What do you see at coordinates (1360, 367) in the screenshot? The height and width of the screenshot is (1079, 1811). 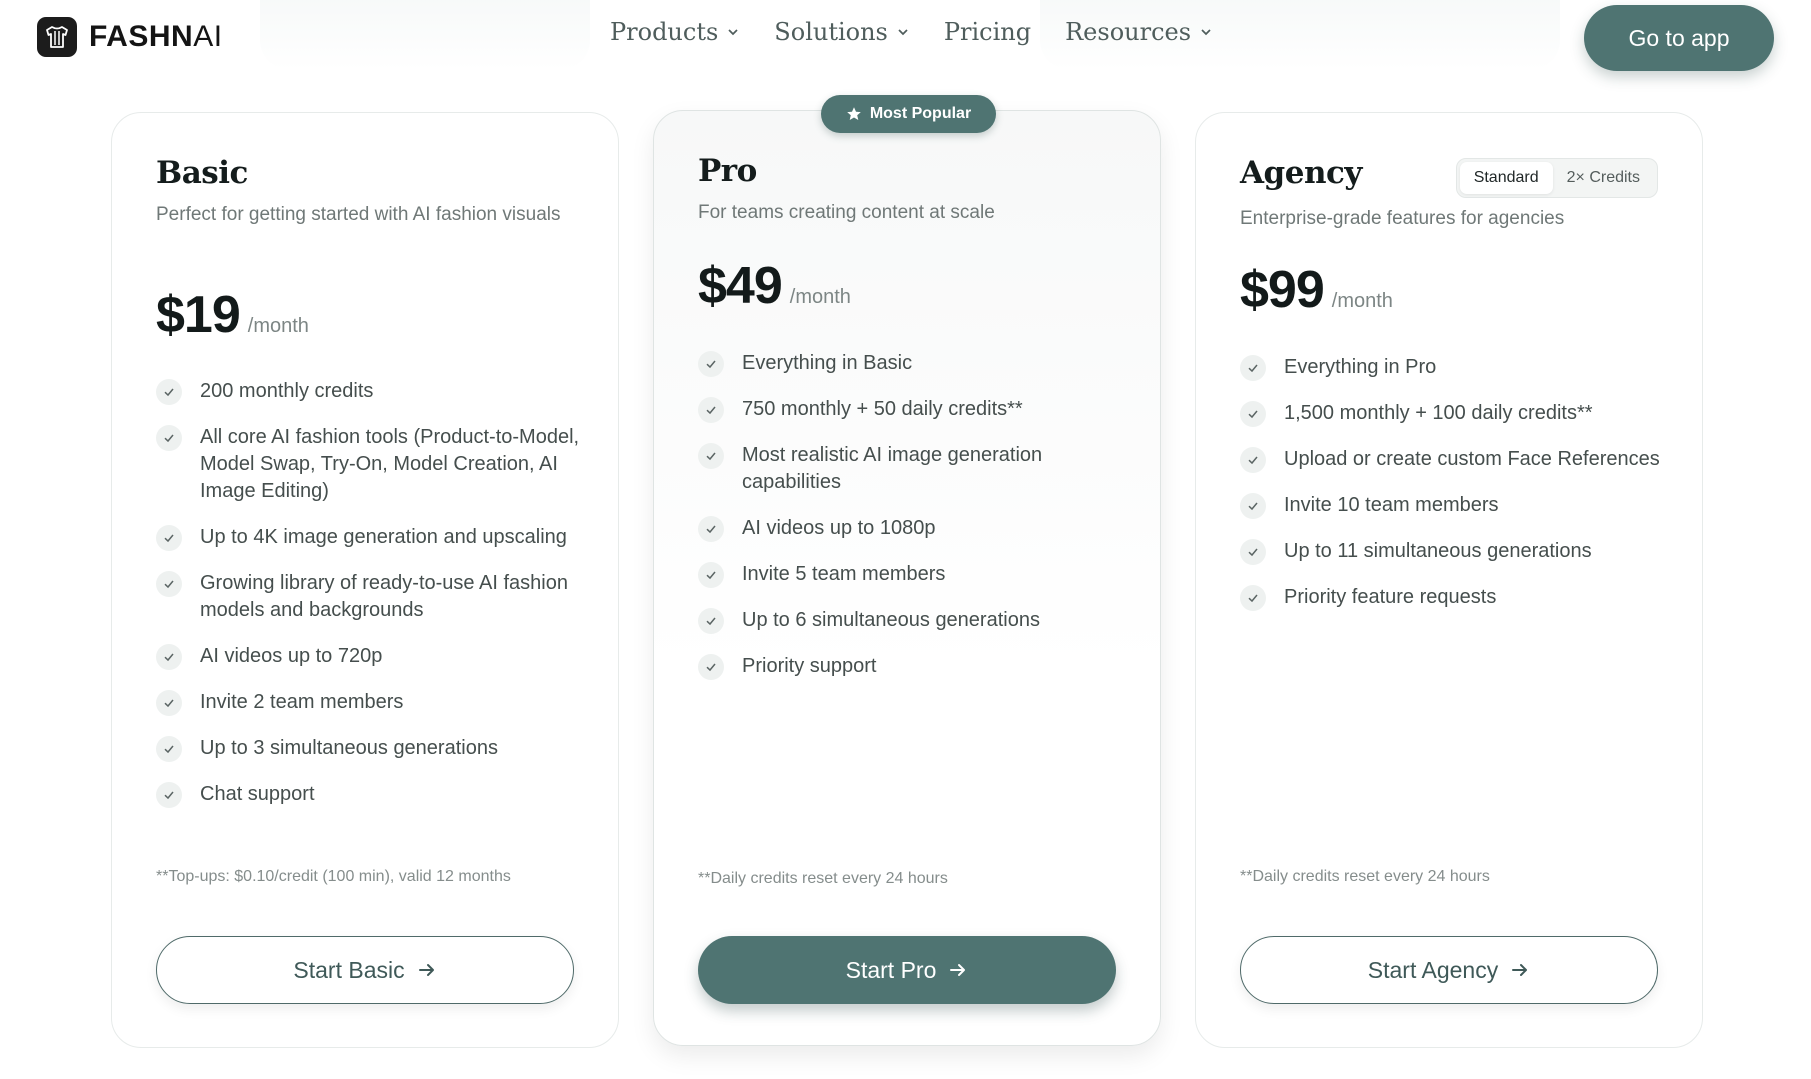 I see `feature-text: Everything in Pro` at bounding box center [1360, 367].